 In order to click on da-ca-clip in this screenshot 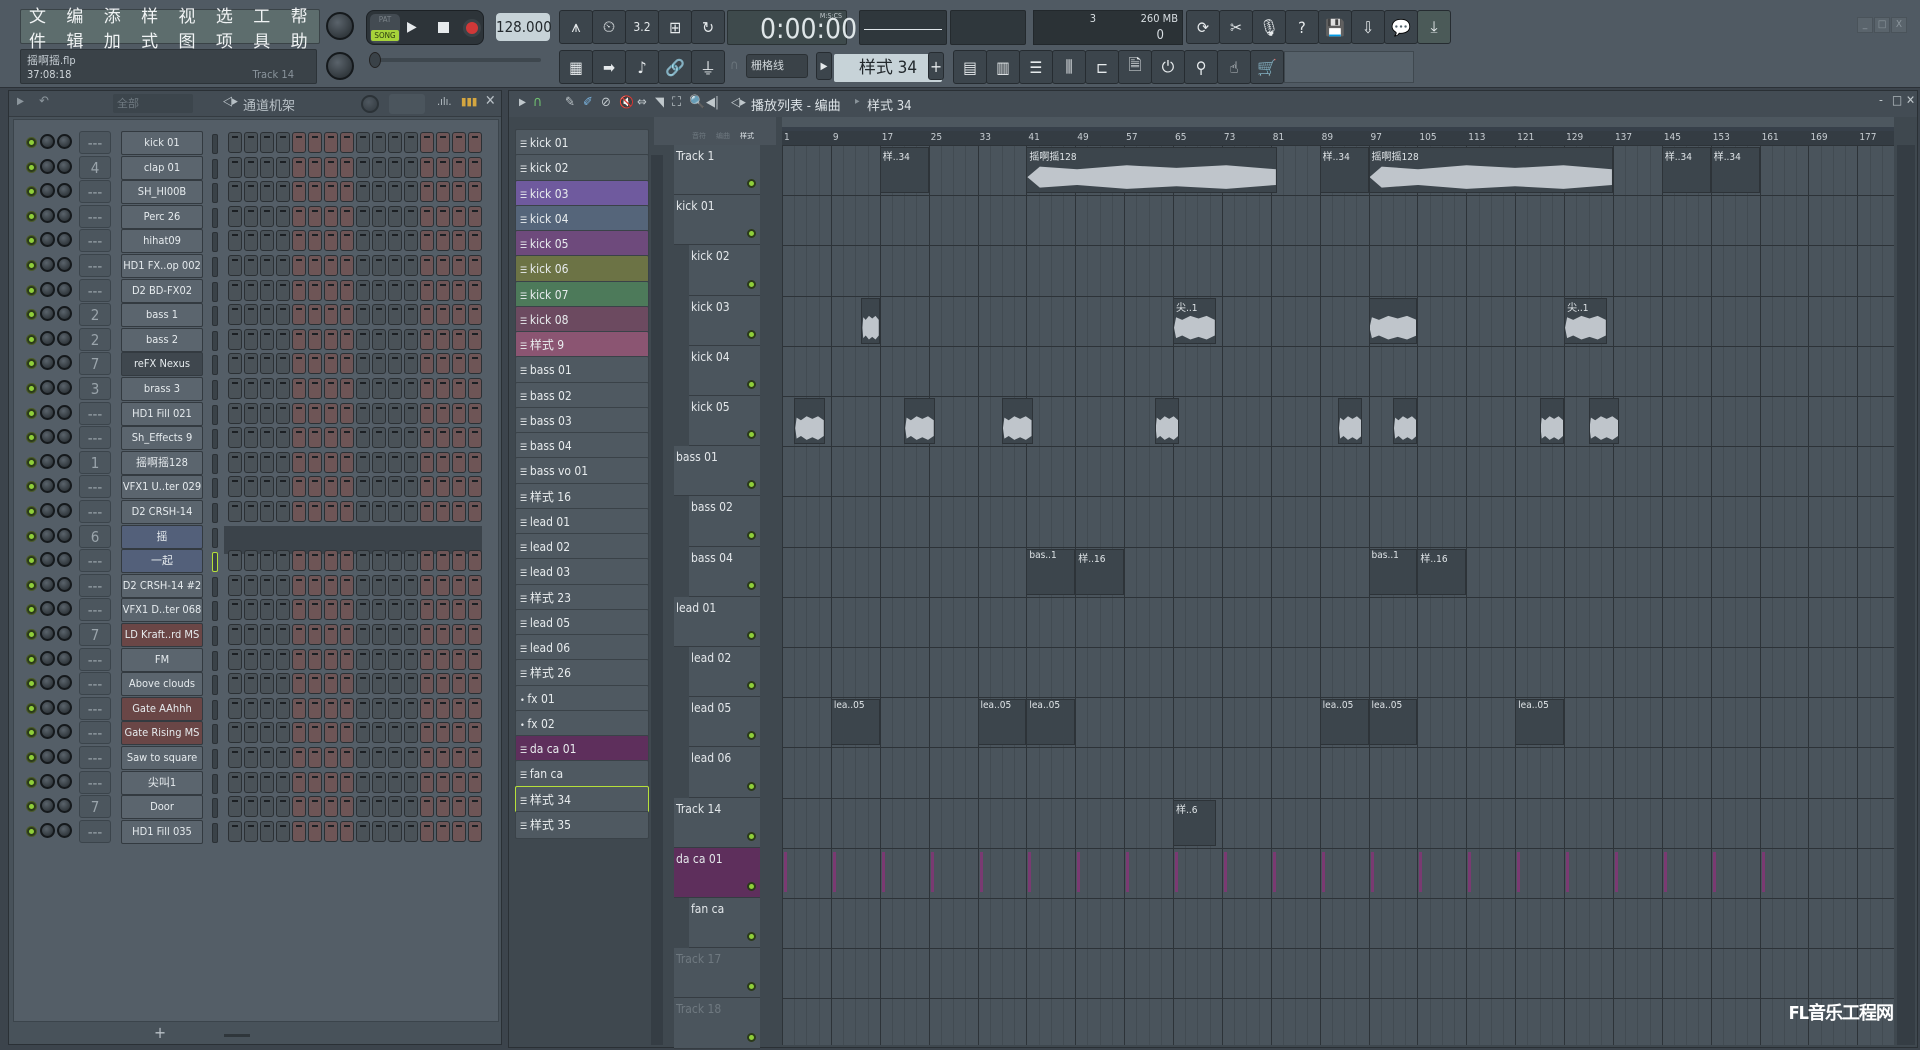, I will do `click(1519, 871)`.